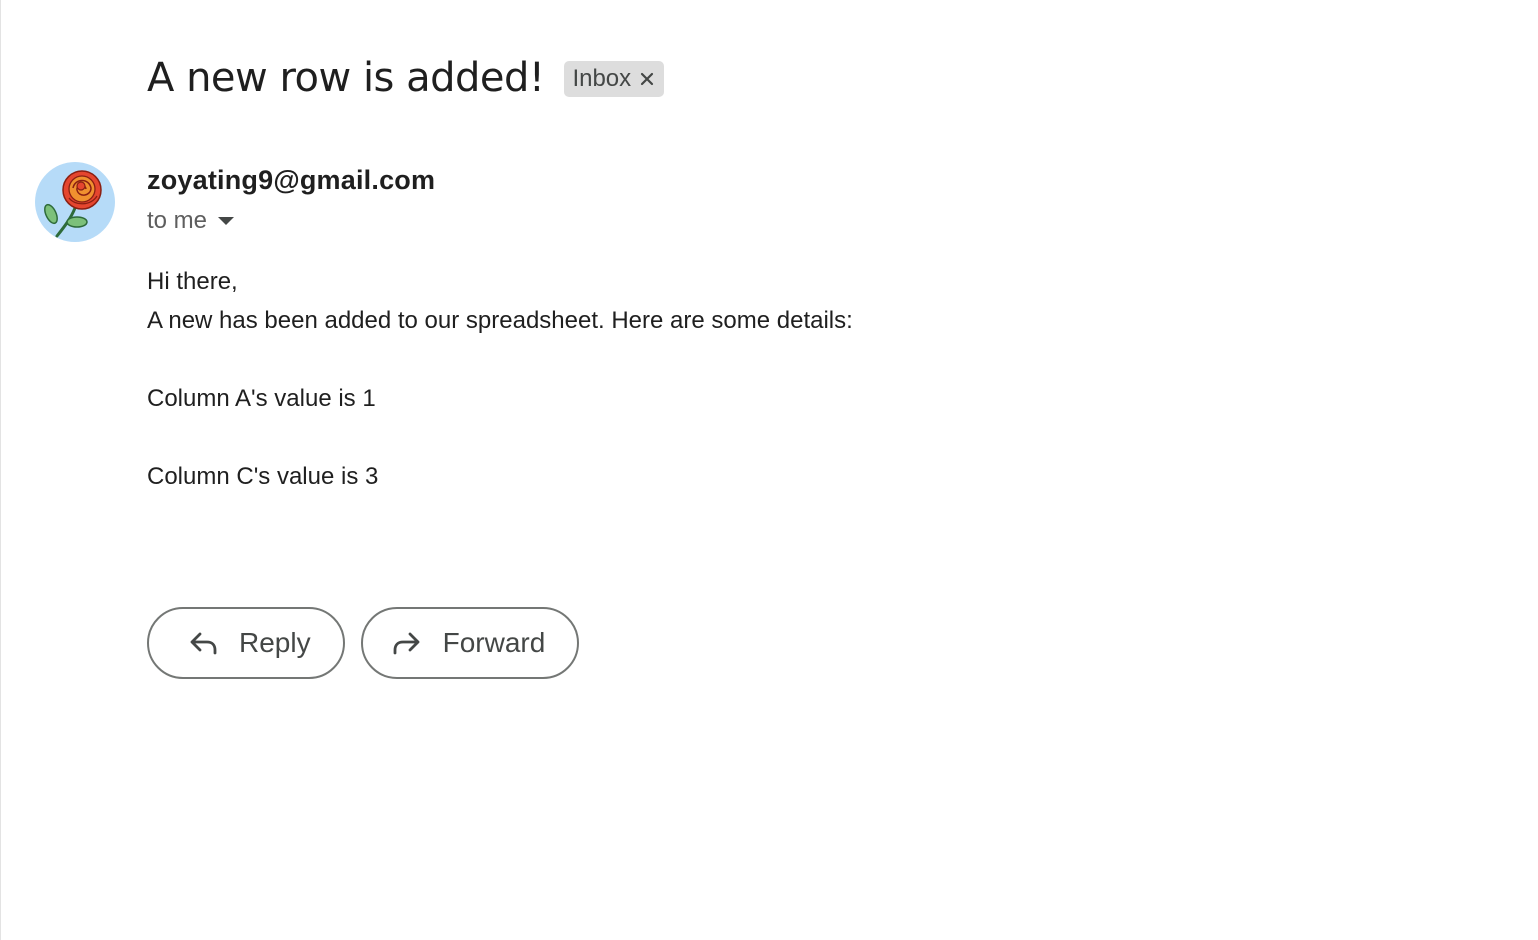  Describe the element at coordinates (346, 78) in the screenshot. I see `email-subject: A new row is added!` at that location.